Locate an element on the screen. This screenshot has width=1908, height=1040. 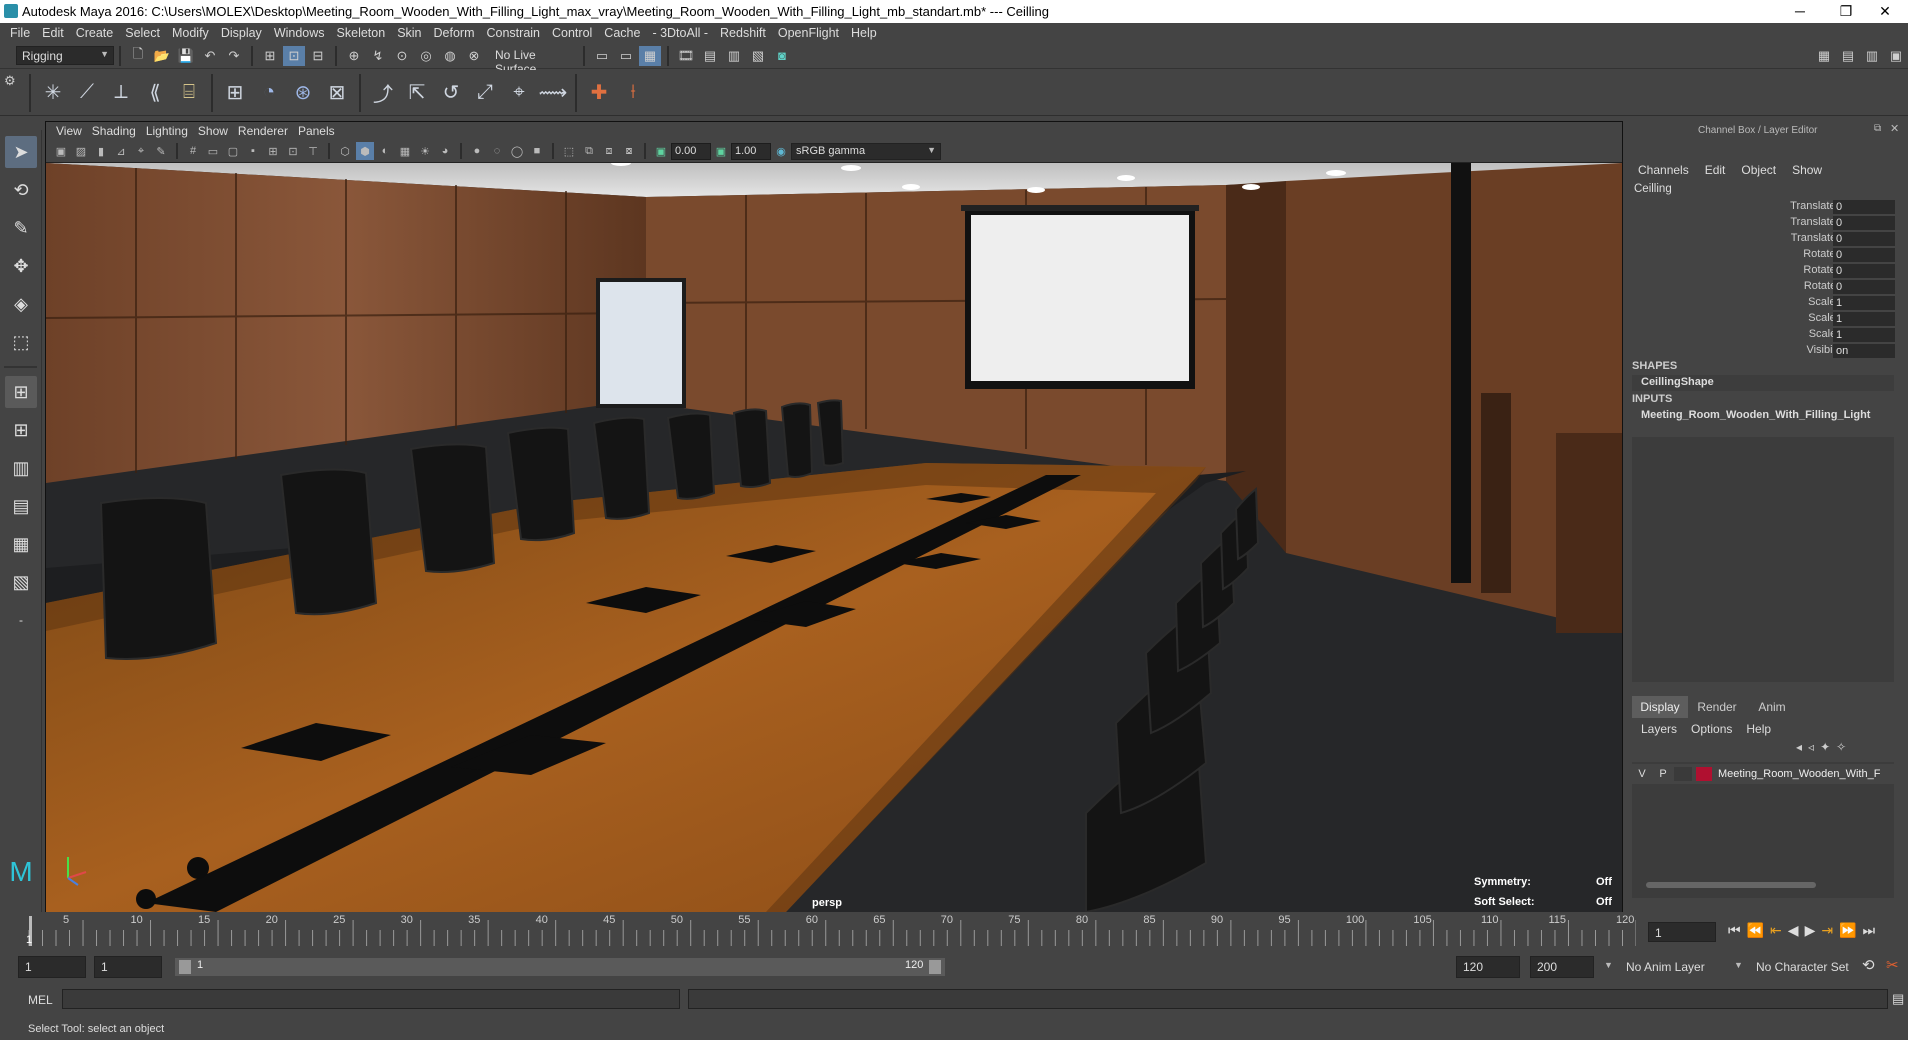
select-tool-icon: ➤ is located at coordinates (21, 152).